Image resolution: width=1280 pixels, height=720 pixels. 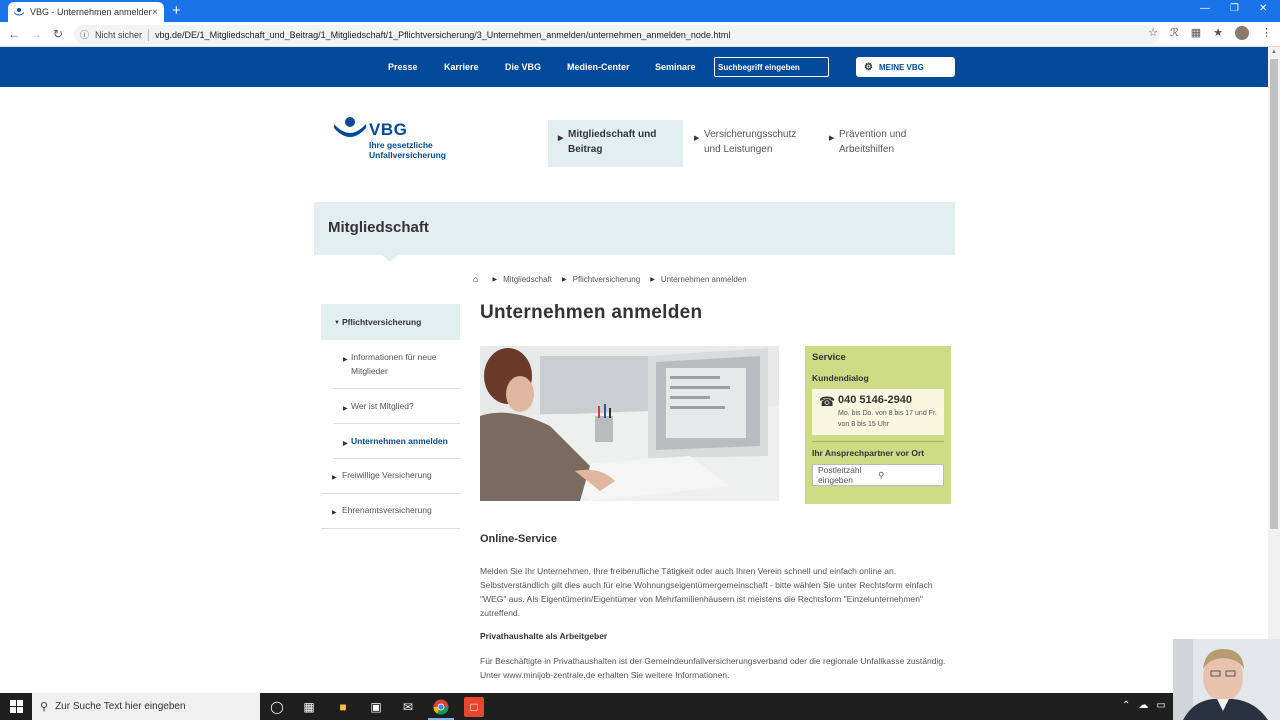 I want to click on privathaushalte-heading: Privathaushalte als Arbeitgeber, so click(x=544, y=636).